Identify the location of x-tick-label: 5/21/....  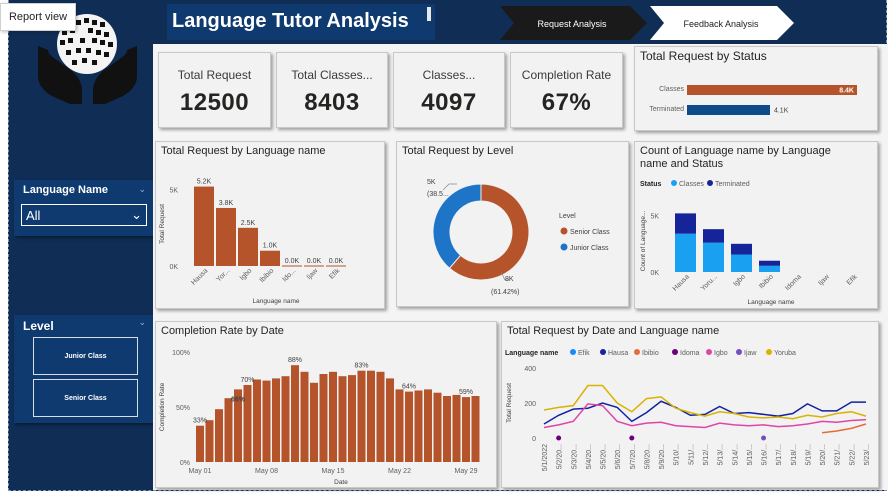
(838, 454).